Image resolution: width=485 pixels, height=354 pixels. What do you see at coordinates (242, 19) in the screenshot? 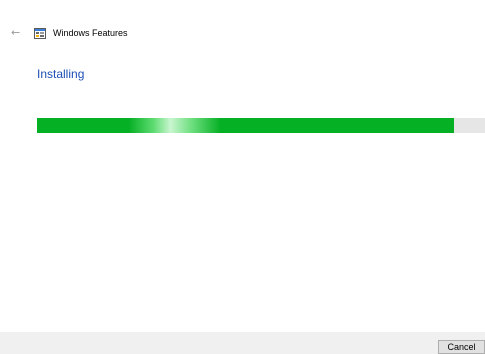
I see `title-bar: ← Windows Features` at bounding box center [242, 19].